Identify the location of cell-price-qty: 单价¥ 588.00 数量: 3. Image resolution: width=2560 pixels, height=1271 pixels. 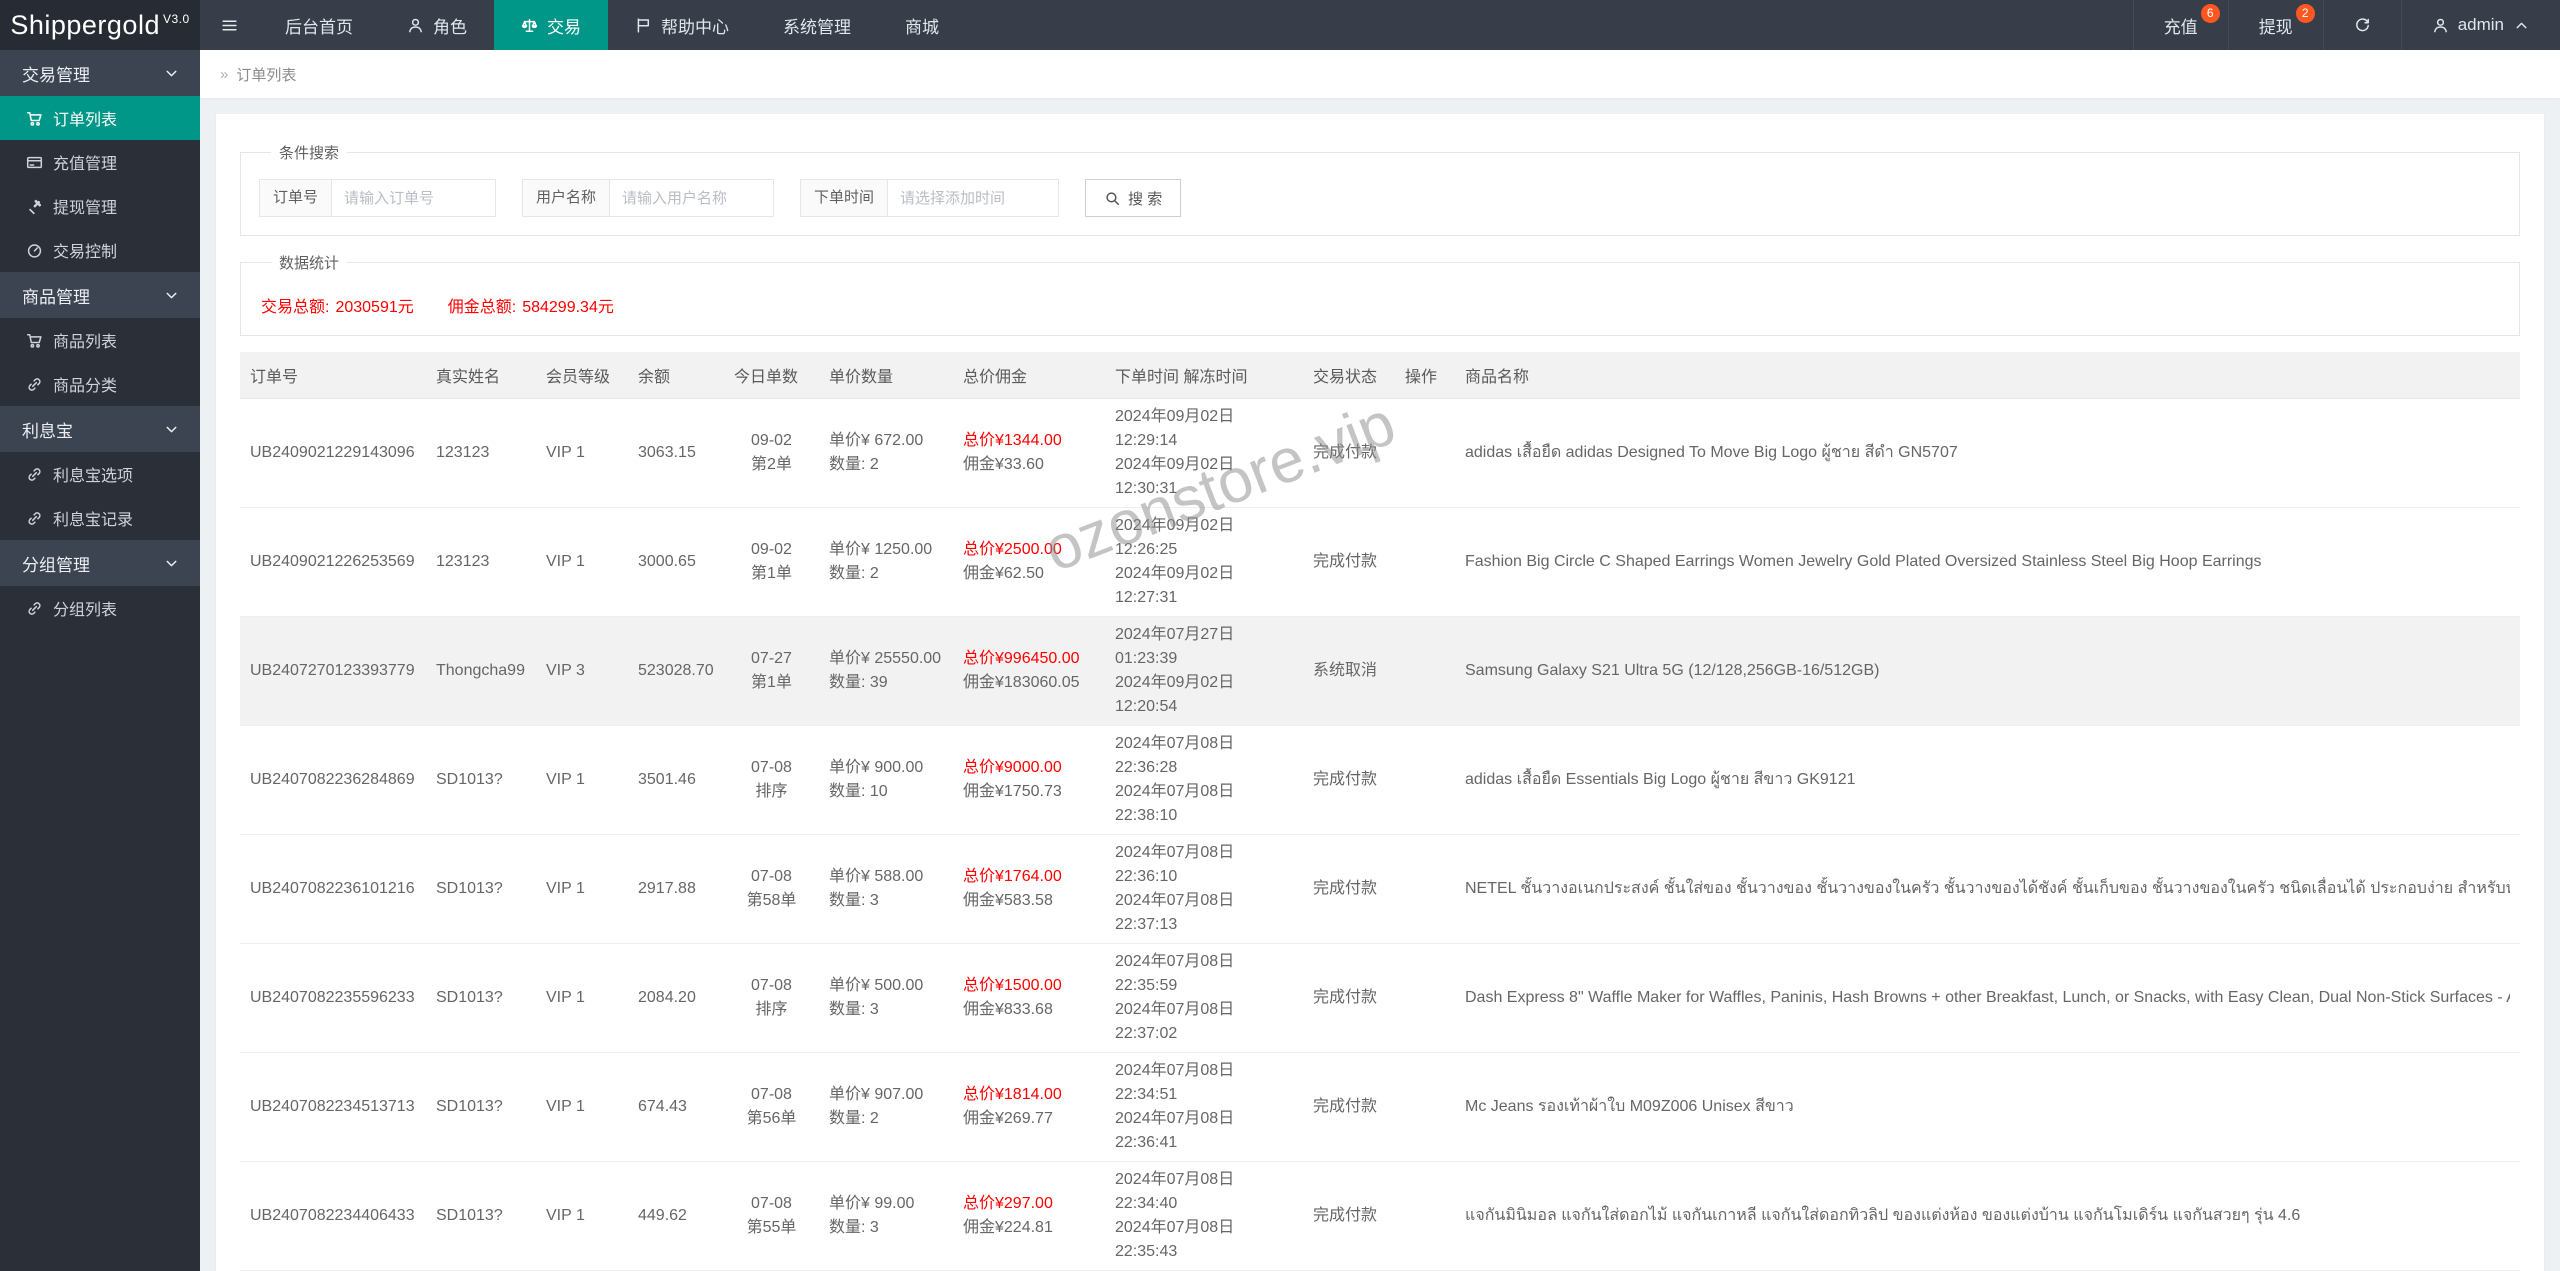
(886, 889).